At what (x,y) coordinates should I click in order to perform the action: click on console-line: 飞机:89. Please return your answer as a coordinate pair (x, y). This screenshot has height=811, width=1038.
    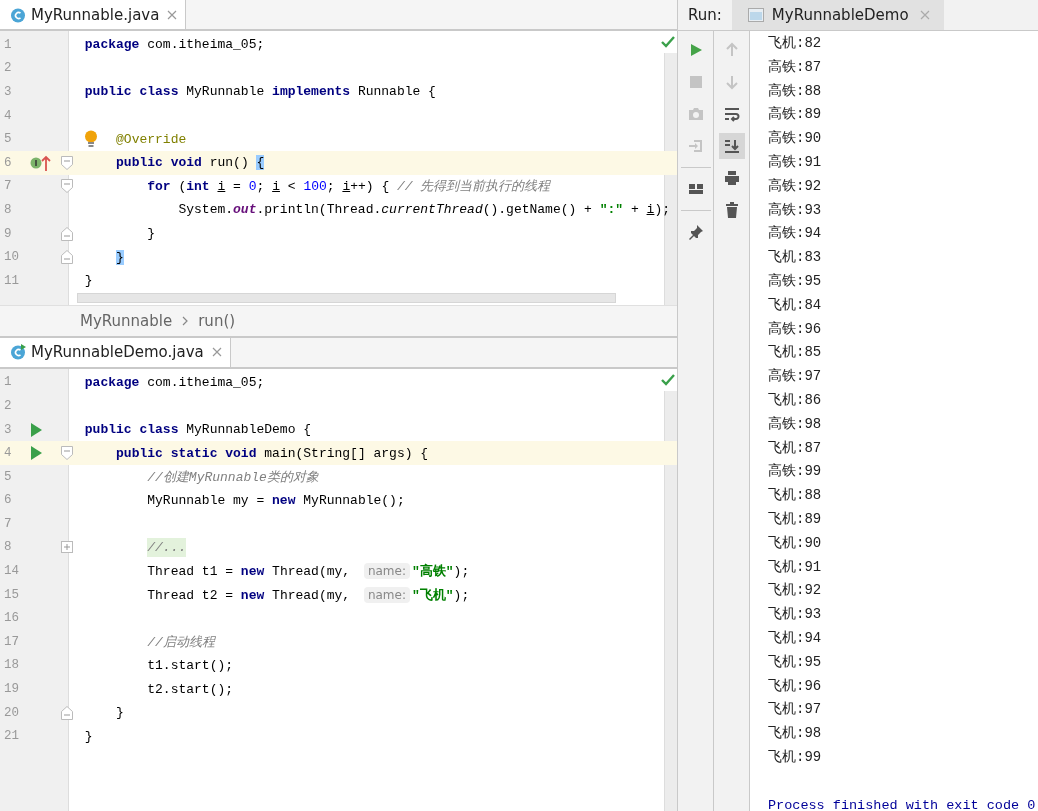
    Looking at the image, I should click on (795, 519).